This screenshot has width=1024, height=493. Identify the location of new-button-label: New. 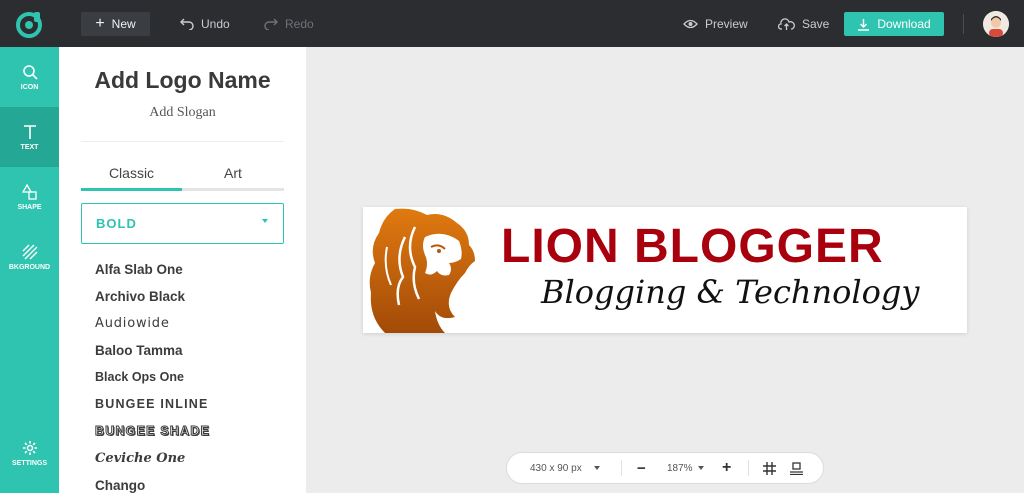
(123, 24).